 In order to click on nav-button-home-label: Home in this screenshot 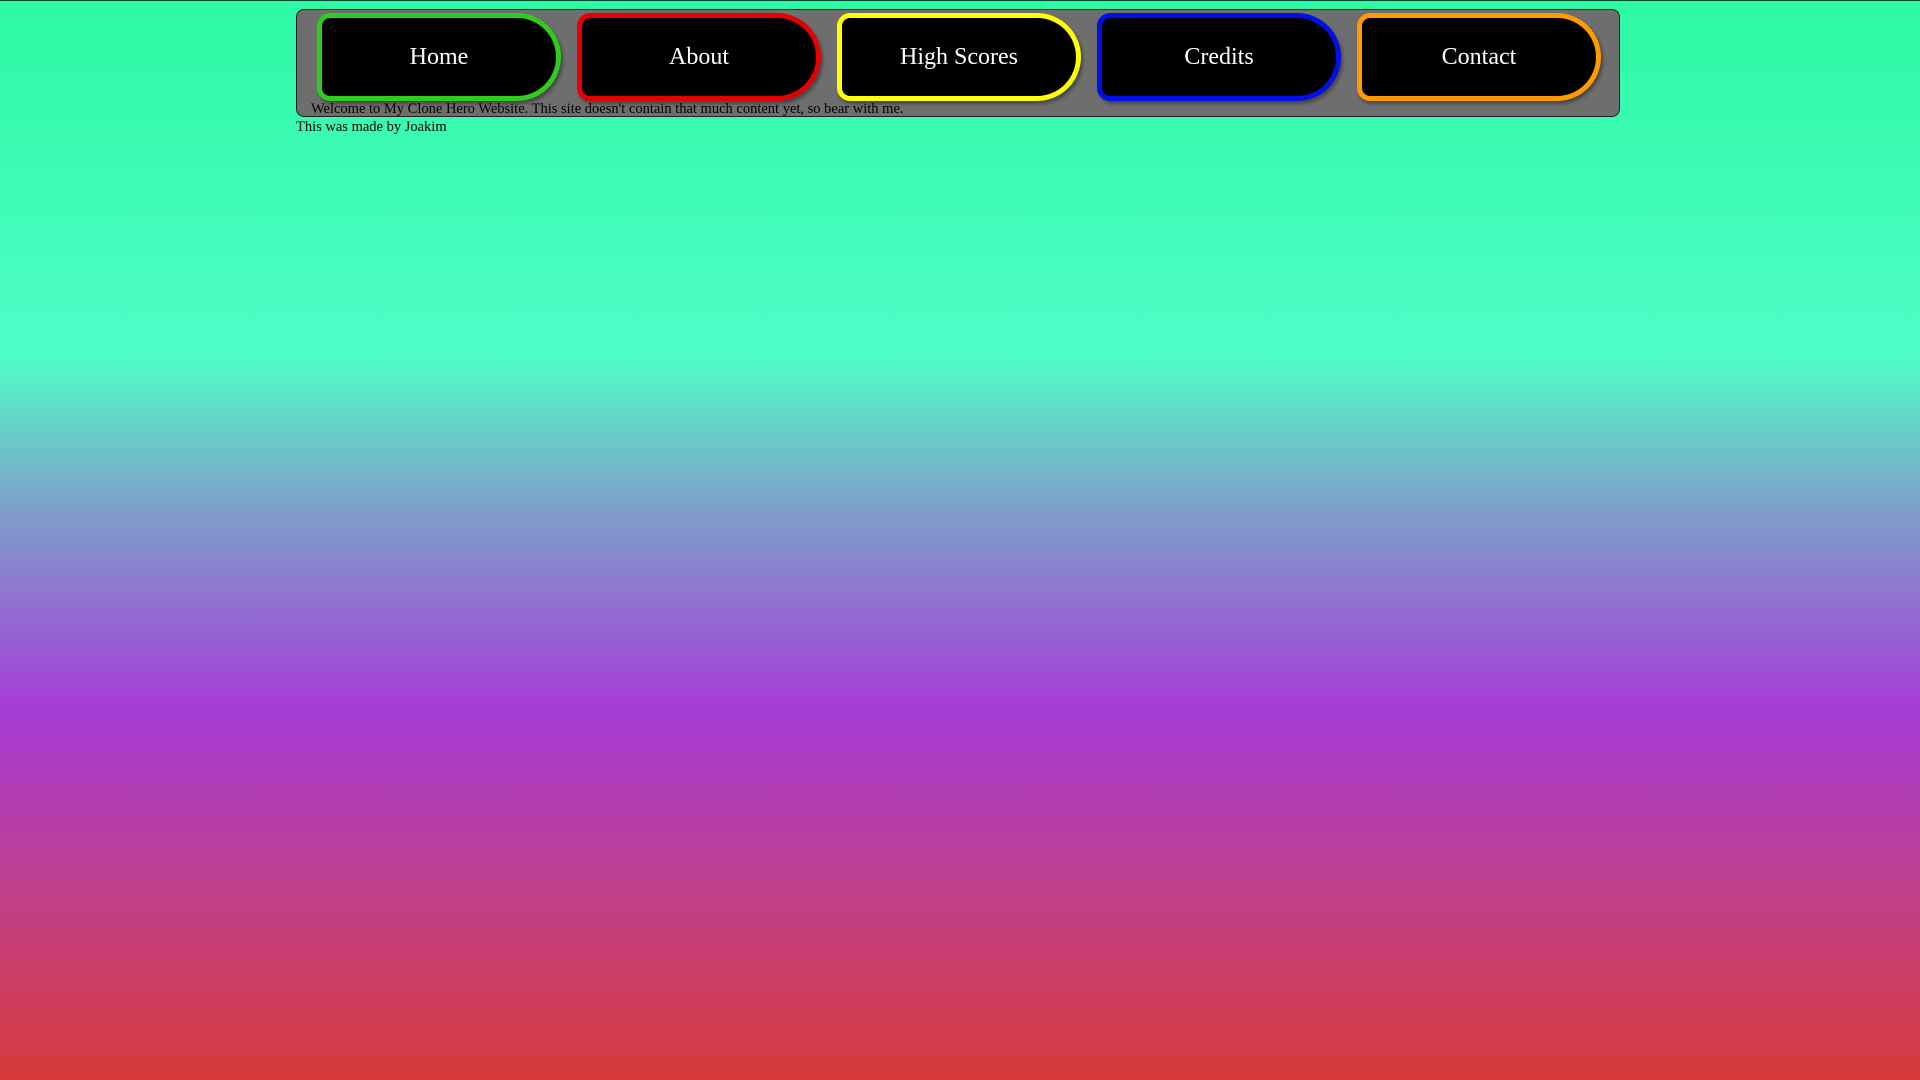, I will do `click(439, 56)`.